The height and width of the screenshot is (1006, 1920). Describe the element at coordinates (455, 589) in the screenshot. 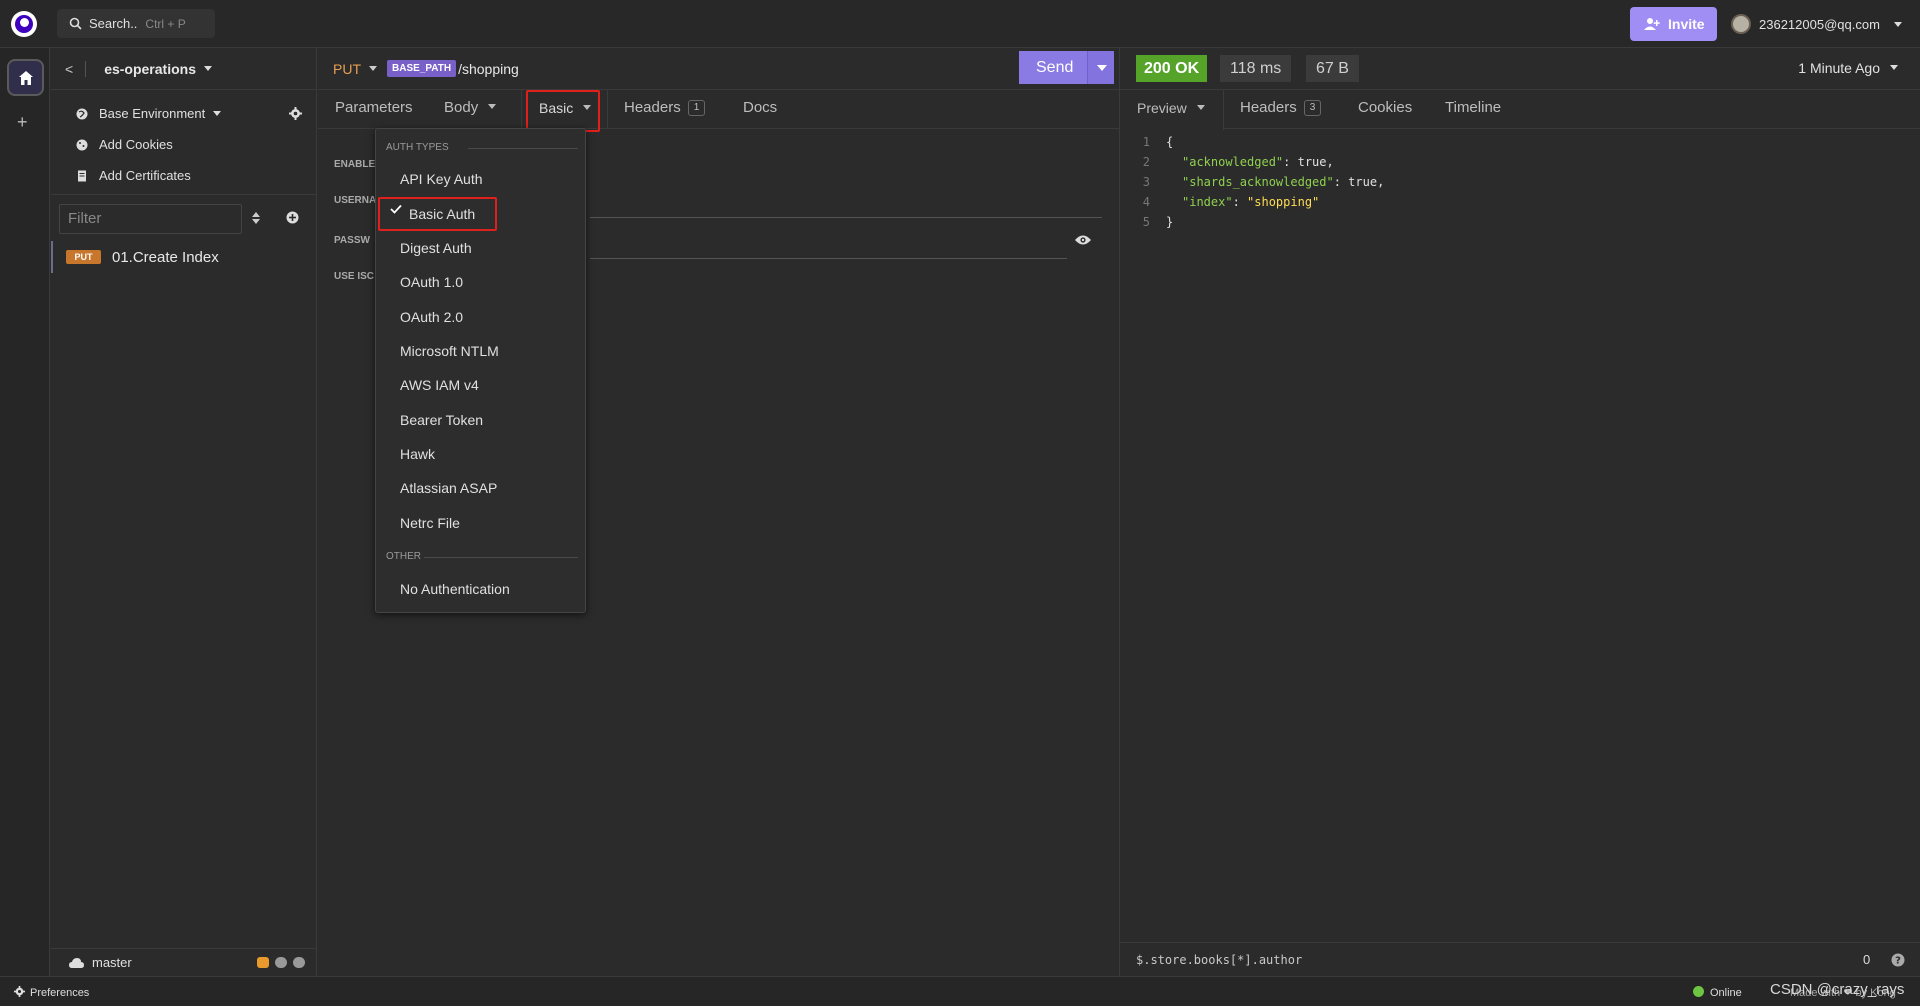

I see `menu-item-no-authentication: No Authentication` at that location.